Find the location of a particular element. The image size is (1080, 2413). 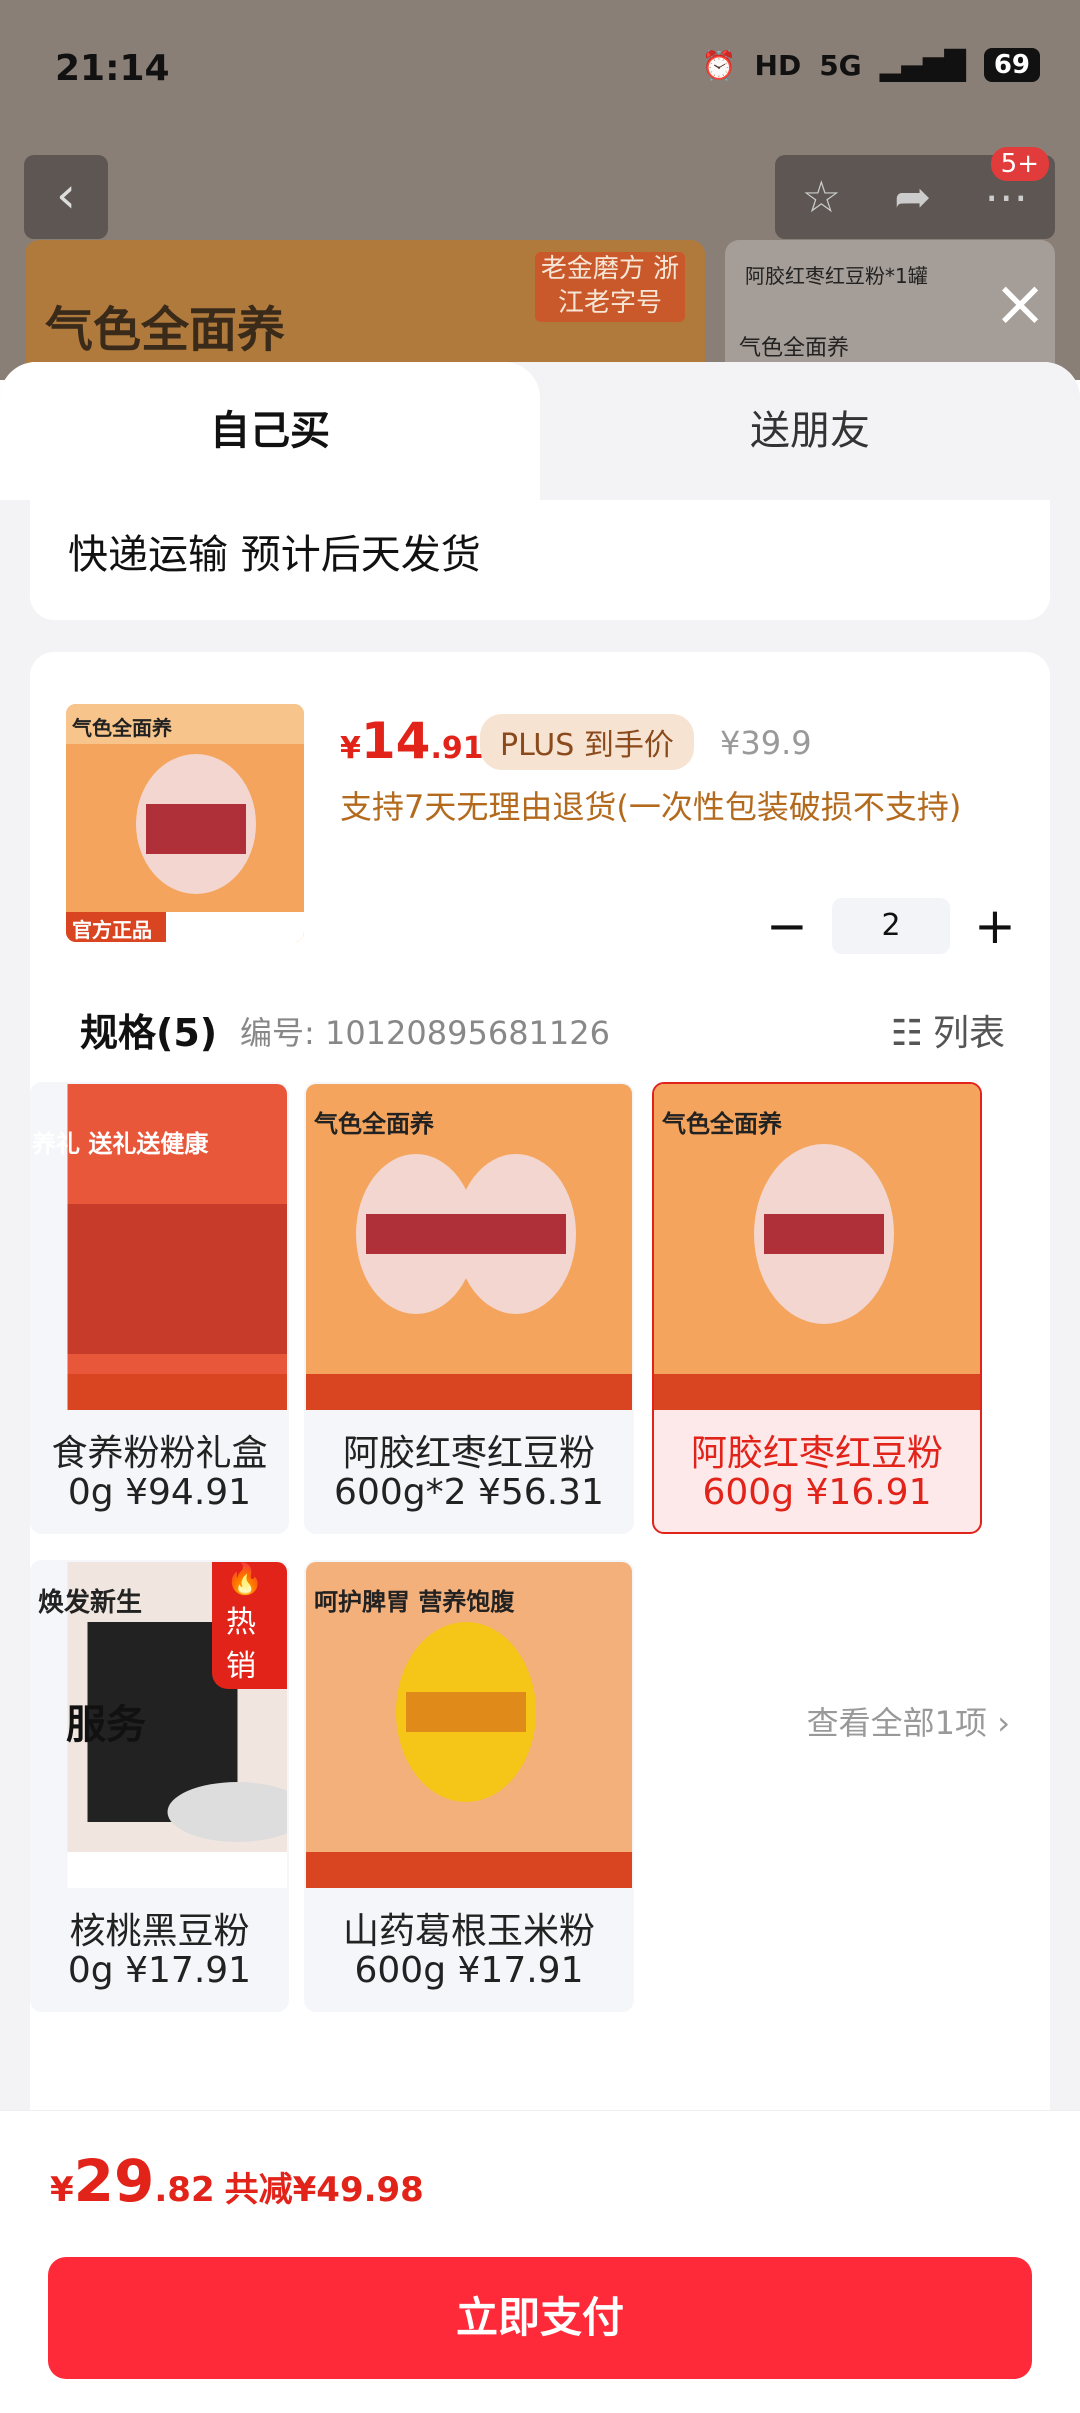

list-view-button: ☷ 列表 is located at coordinates (948, 1030).